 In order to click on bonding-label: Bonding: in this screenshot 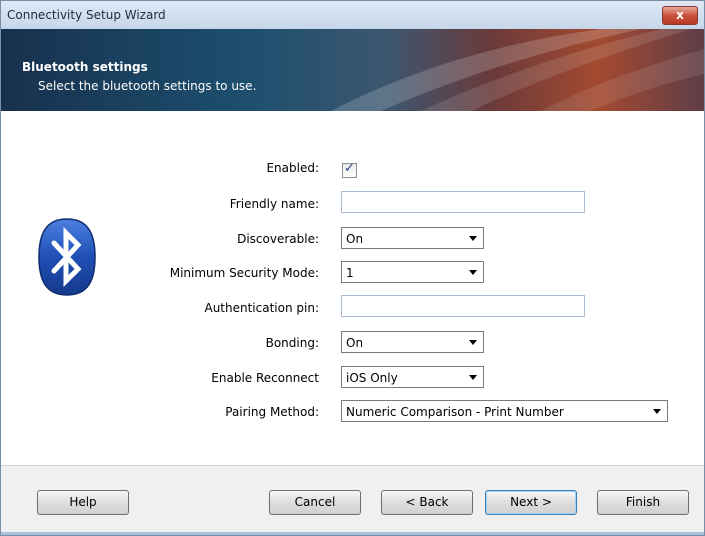, I will do `click(292, 343)`.